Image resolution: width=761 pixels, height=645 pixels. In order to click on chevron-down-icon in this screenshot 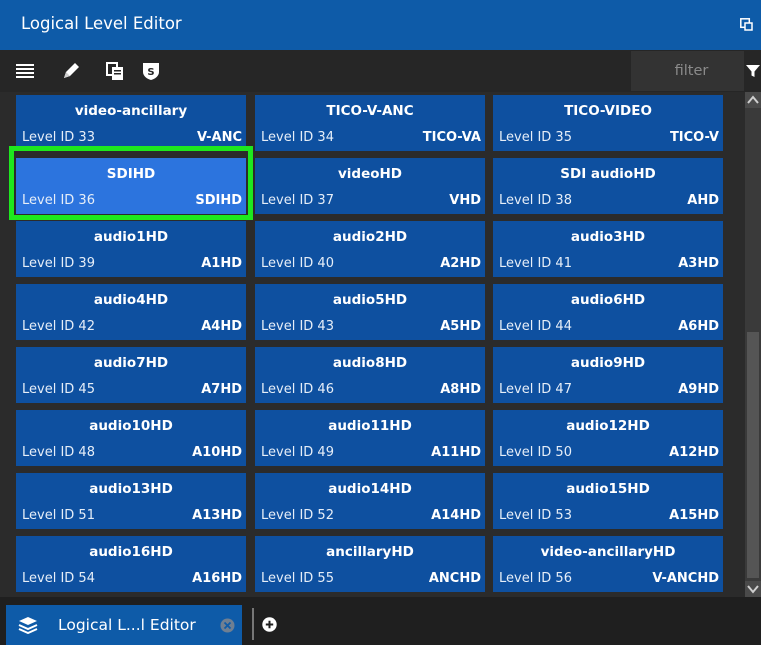, I will do `click(753, 589)`.